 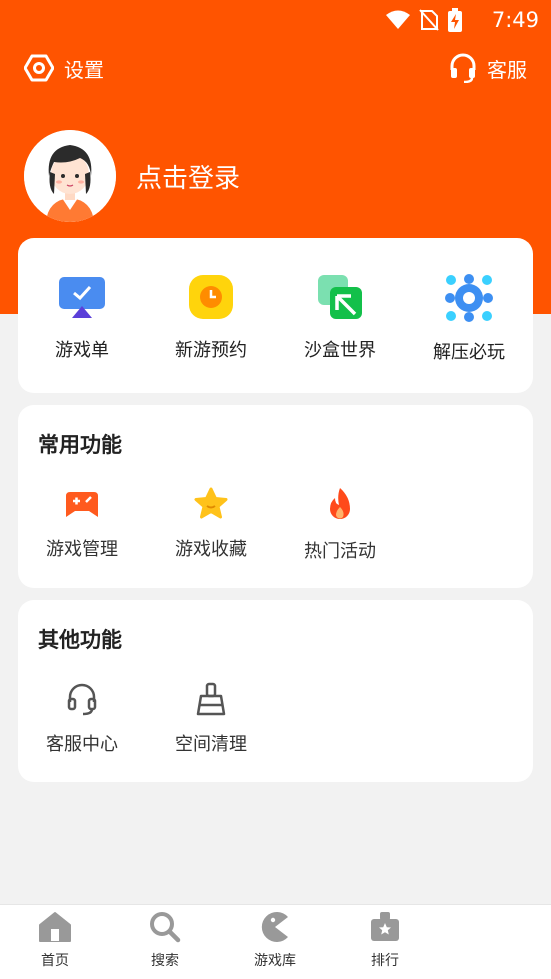 I want to click on status-bar: 7:49, so click(x=275, y=20).